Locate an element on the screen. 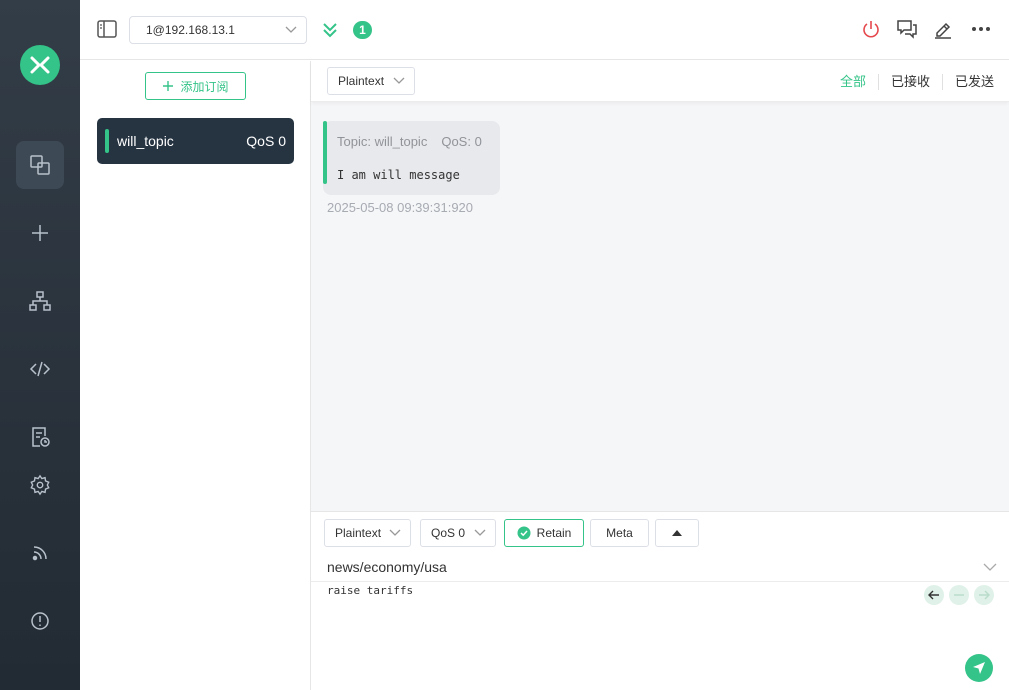 The height and width of the screenshot is (690, 1009). more-icon is located at coordinates (981, 29).